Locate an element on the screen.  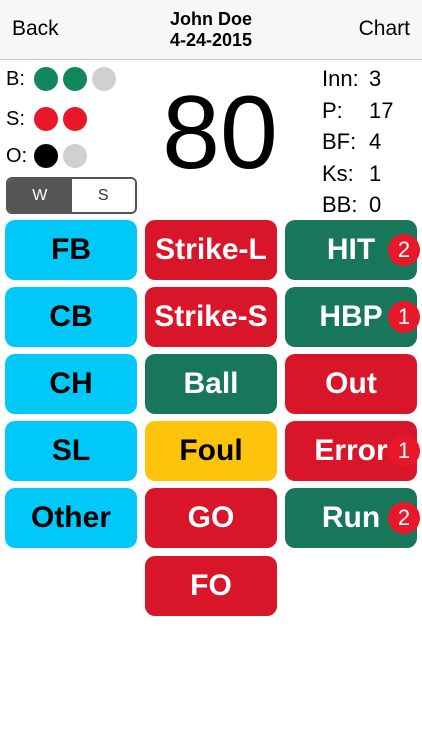
strikes-label: S: is located at coordinates (15, 118).